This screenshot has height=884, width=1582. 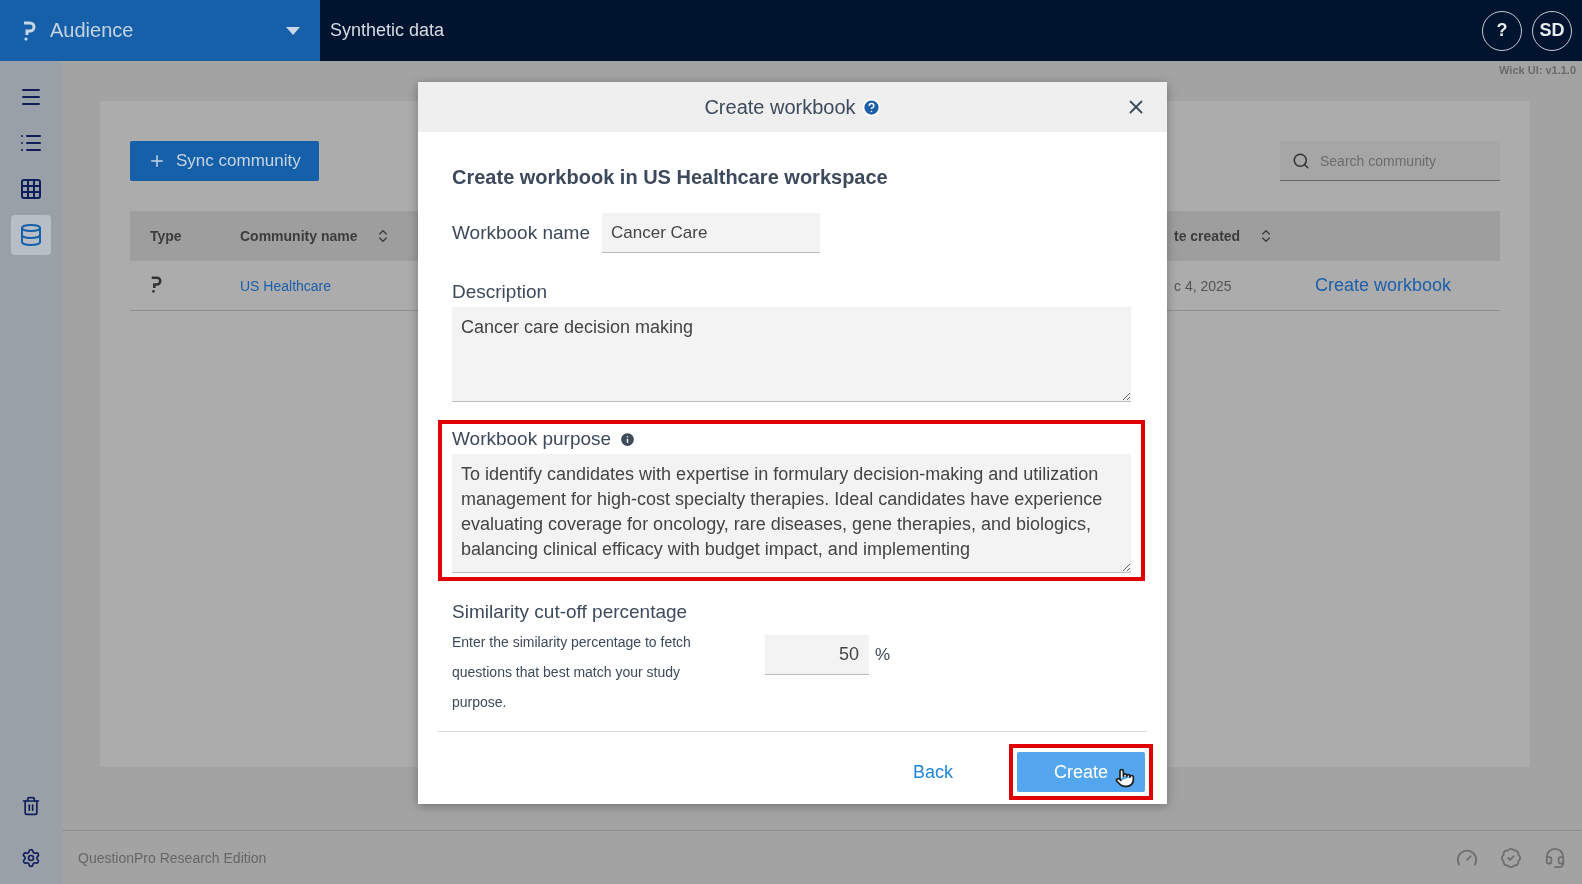 I want to click on version-label: Wick UI: v1.1.0, so click(x=1537, y=70).